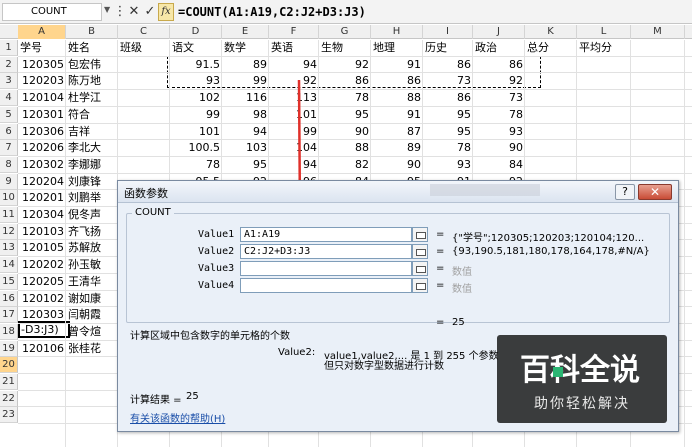  Describe the element at coordinates (448, 48) in the screenshot. I see `header-cell: 历史` at that location.